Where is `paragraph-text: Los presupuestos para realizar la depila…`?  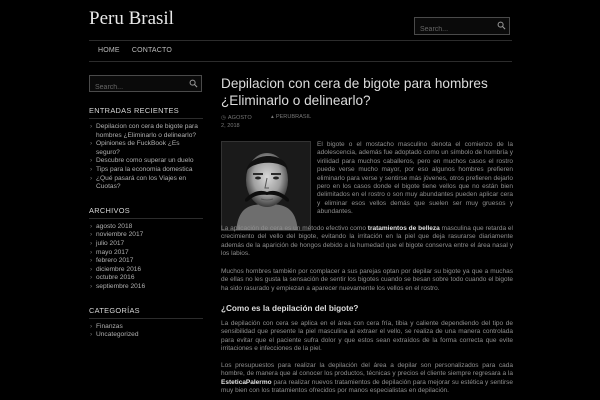 paragraph-text: Los presupuestos para realizar la depila… is located at coordinates (367, 370).